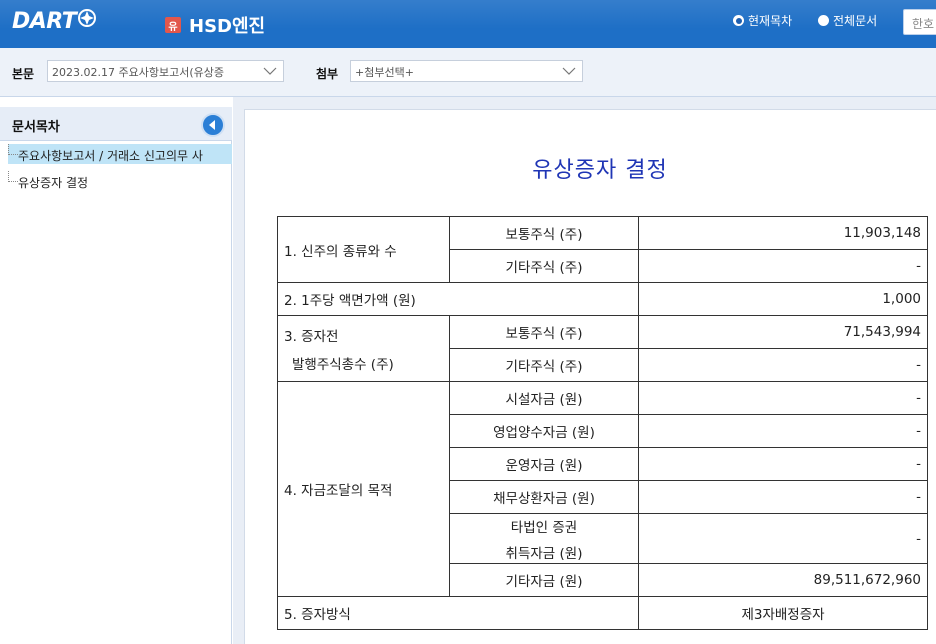 The height and width of the screenshot is (644, 936). I want to click on toc-header: 문서목차, so click(116, 124).